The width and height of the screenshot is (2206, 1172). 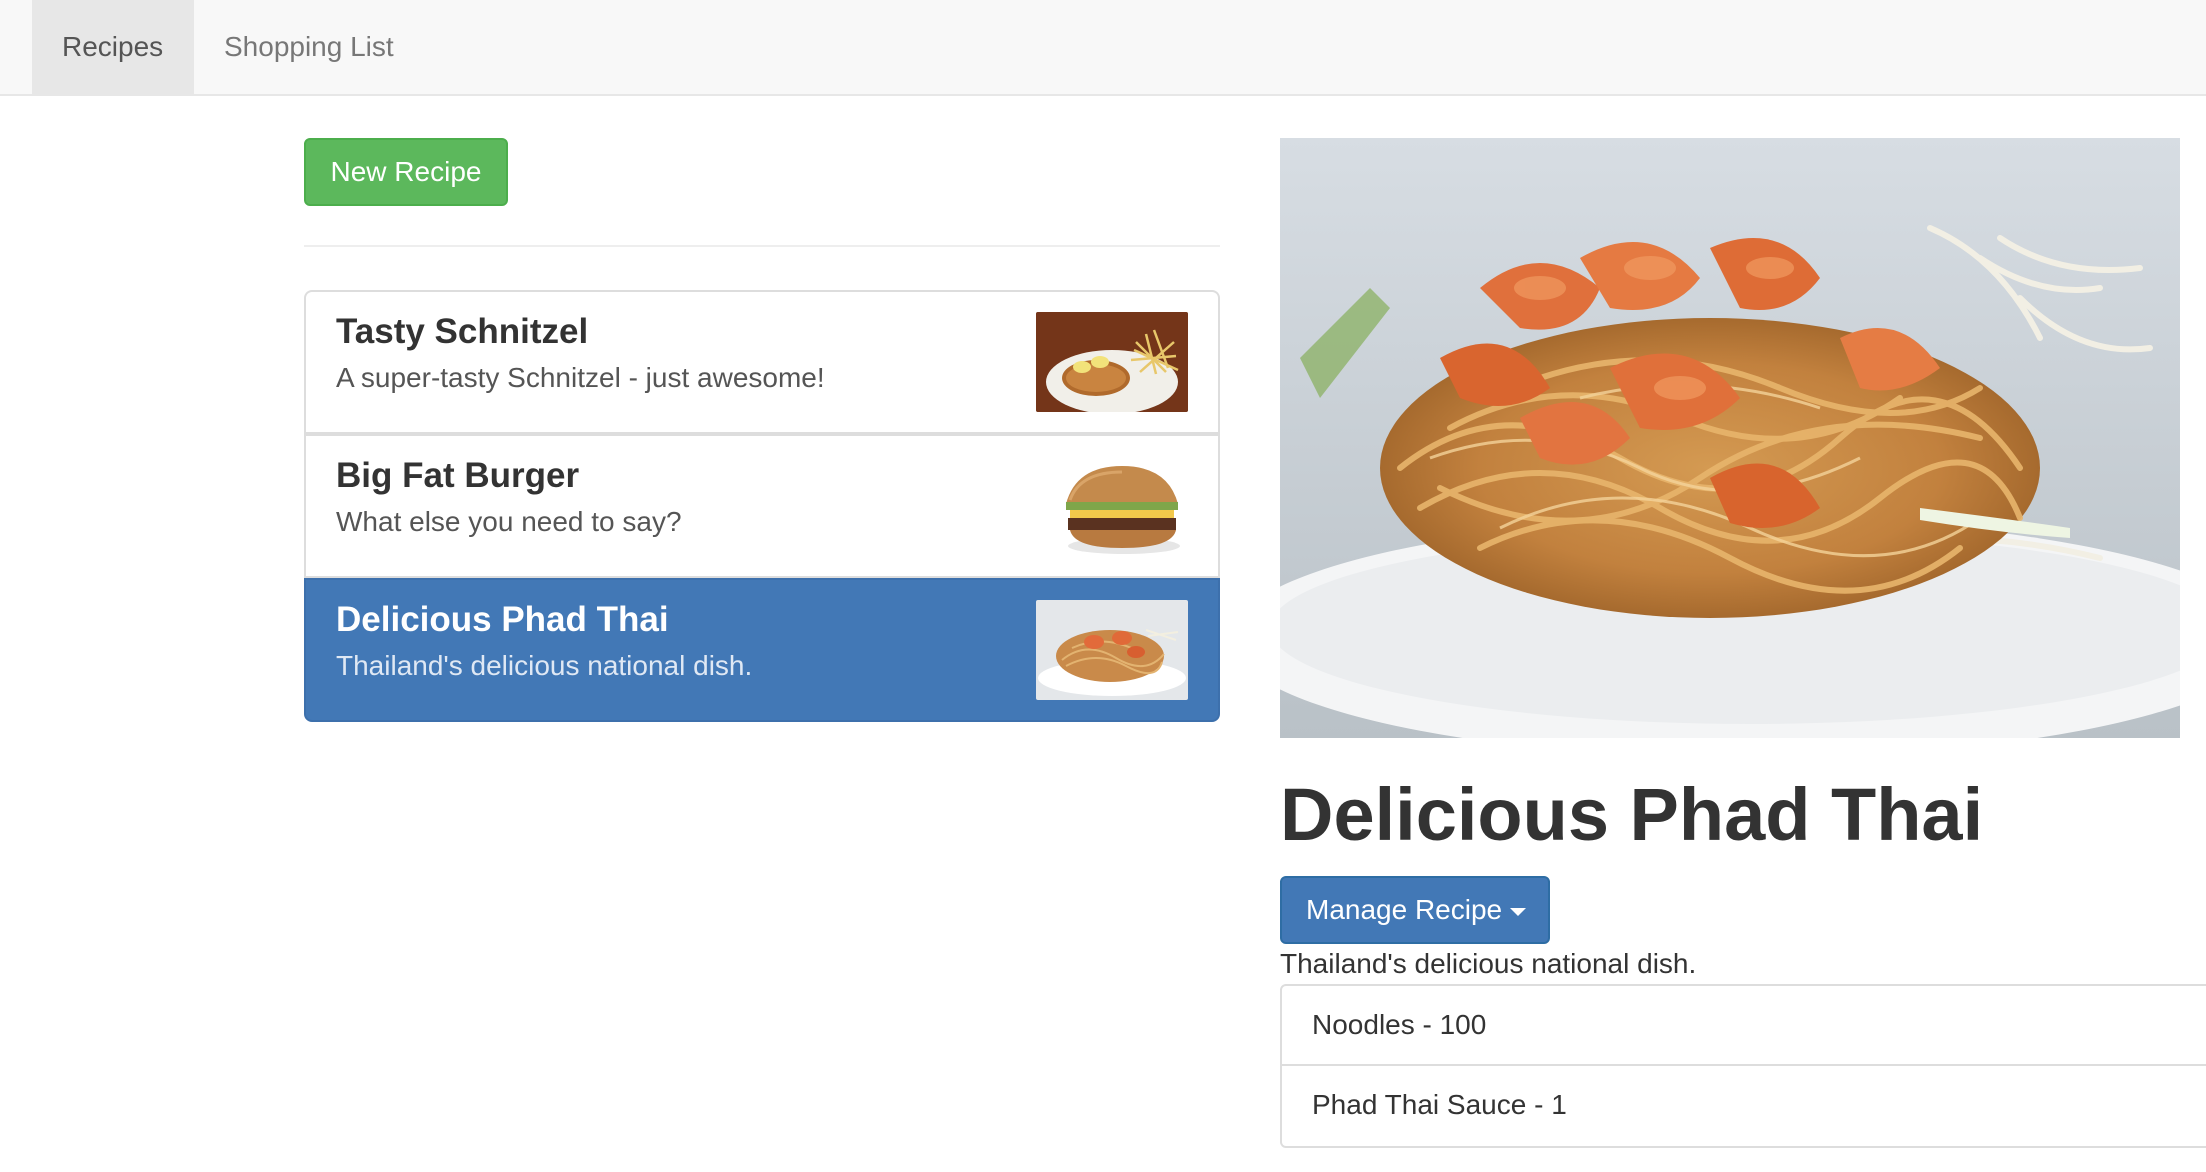 What do you see at coordinates (1488, 963) in the screenshot?
I see `recipe-description: Thailand's delicious national dish.` at bounding box center [1488, 963].